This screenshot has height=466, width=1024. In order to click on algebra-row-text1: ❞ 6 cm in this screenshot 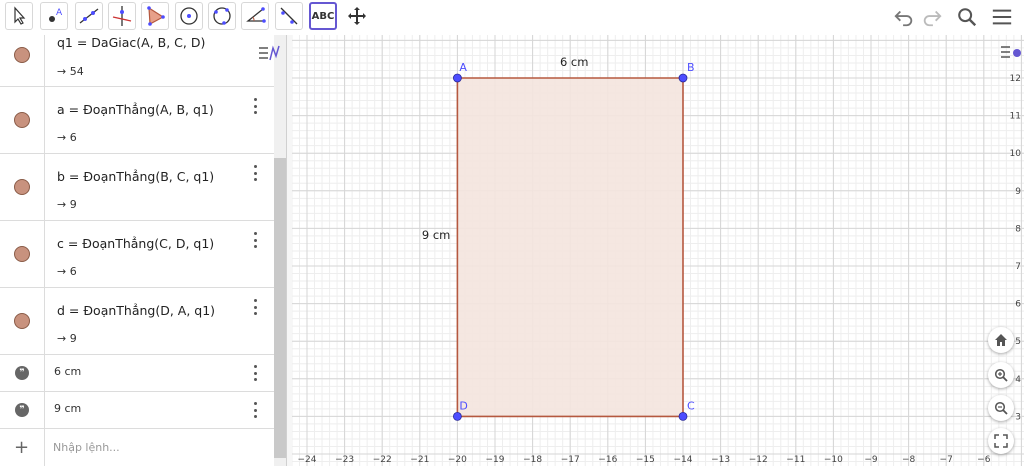, I will do `click(137, 373)`.